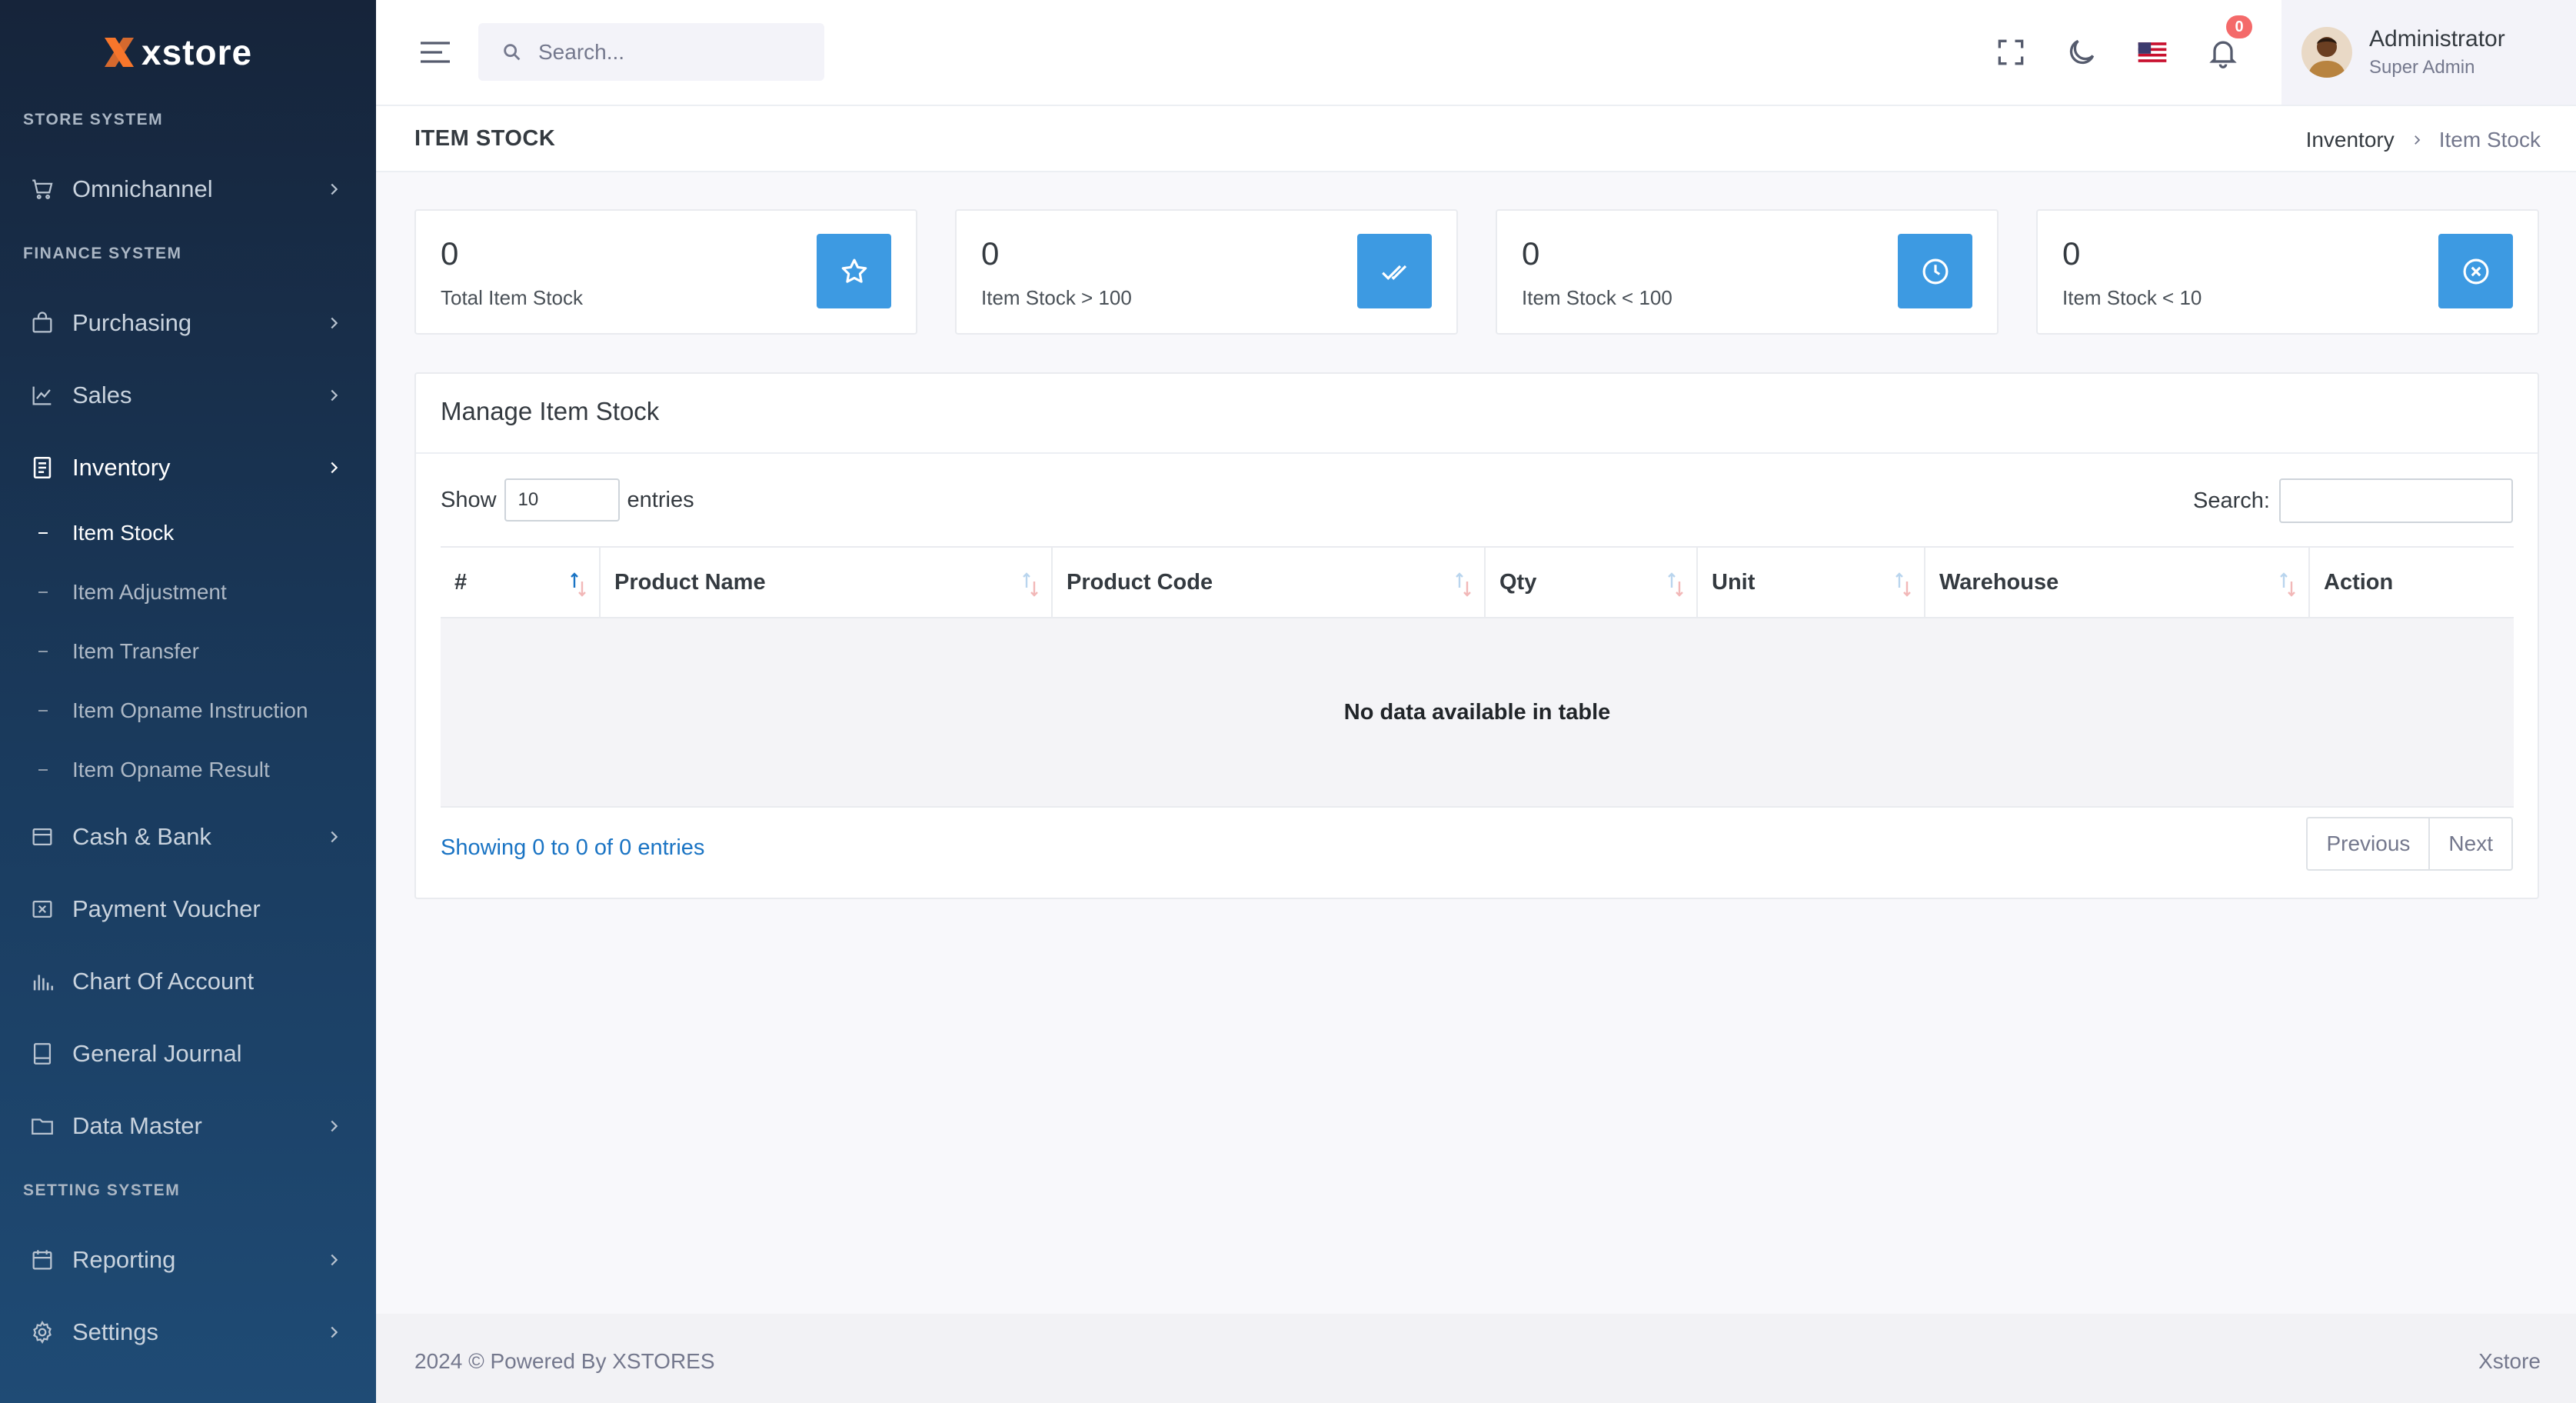 This screenshot has width=2576, height=1403. What do you see at coordinates (1207, 272) in the screenshot?
I see `stat-card-item-stock-over-100: 0 Item Stock > 100` at bounding box center [1207, 272].